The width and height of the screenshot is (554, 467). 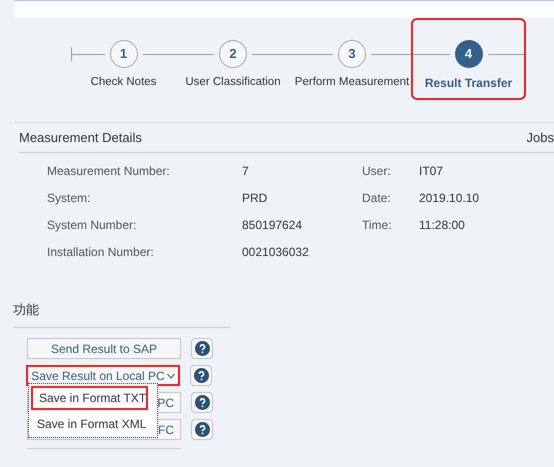 What do you see at coordinates (468, 83) in the screenshot?
I see `step-label: Result Transfer` at bounding box center [468, 83].